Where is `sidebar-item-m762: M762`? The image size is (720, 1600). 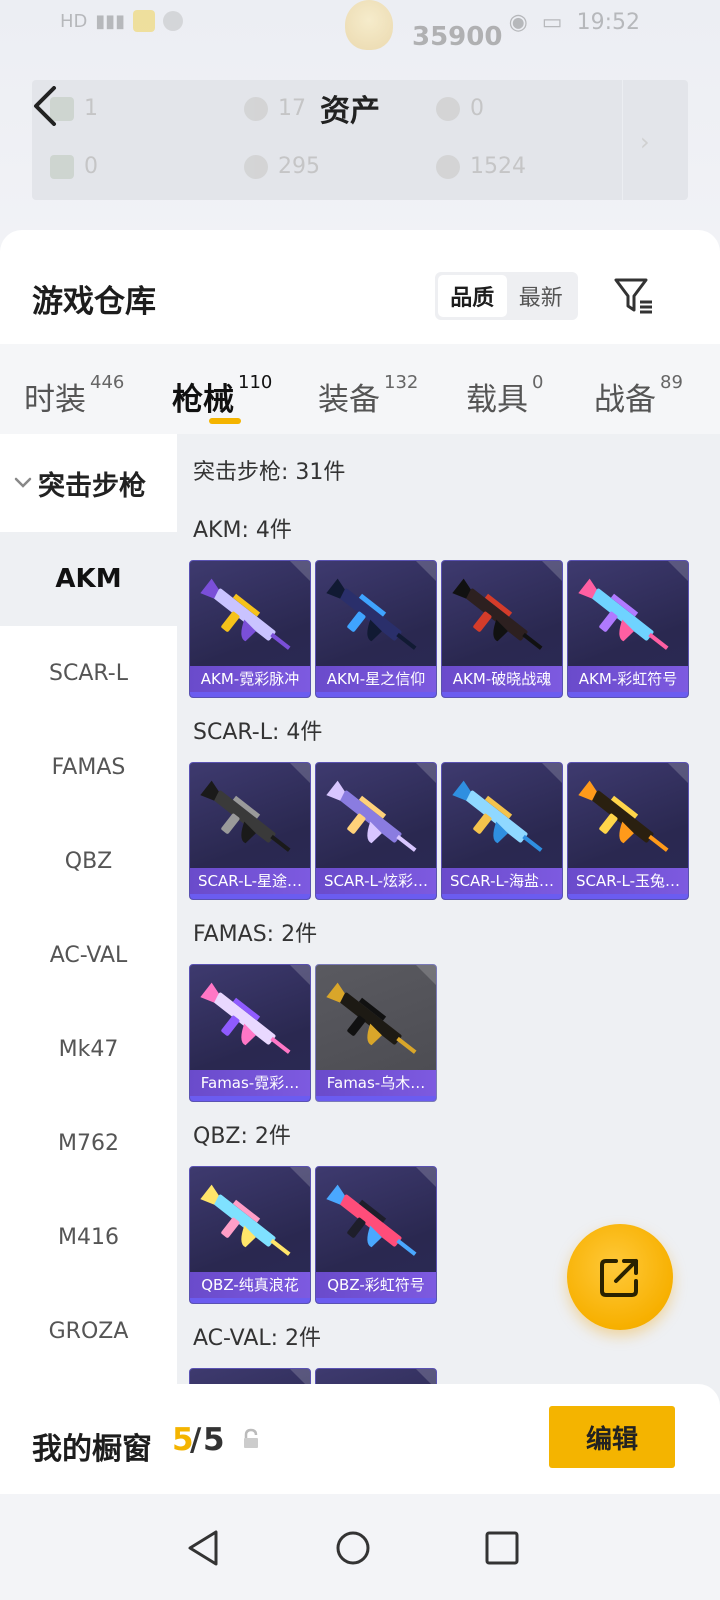 sidebar-item-m762: M762 is located at coordinates (88, 1143).